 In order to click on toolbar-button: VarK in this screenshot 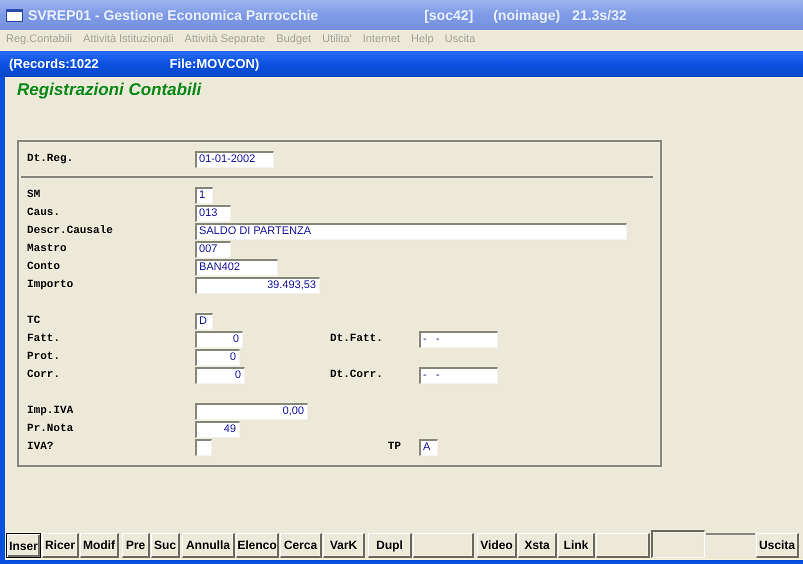, I will do `click(344, 545)`.